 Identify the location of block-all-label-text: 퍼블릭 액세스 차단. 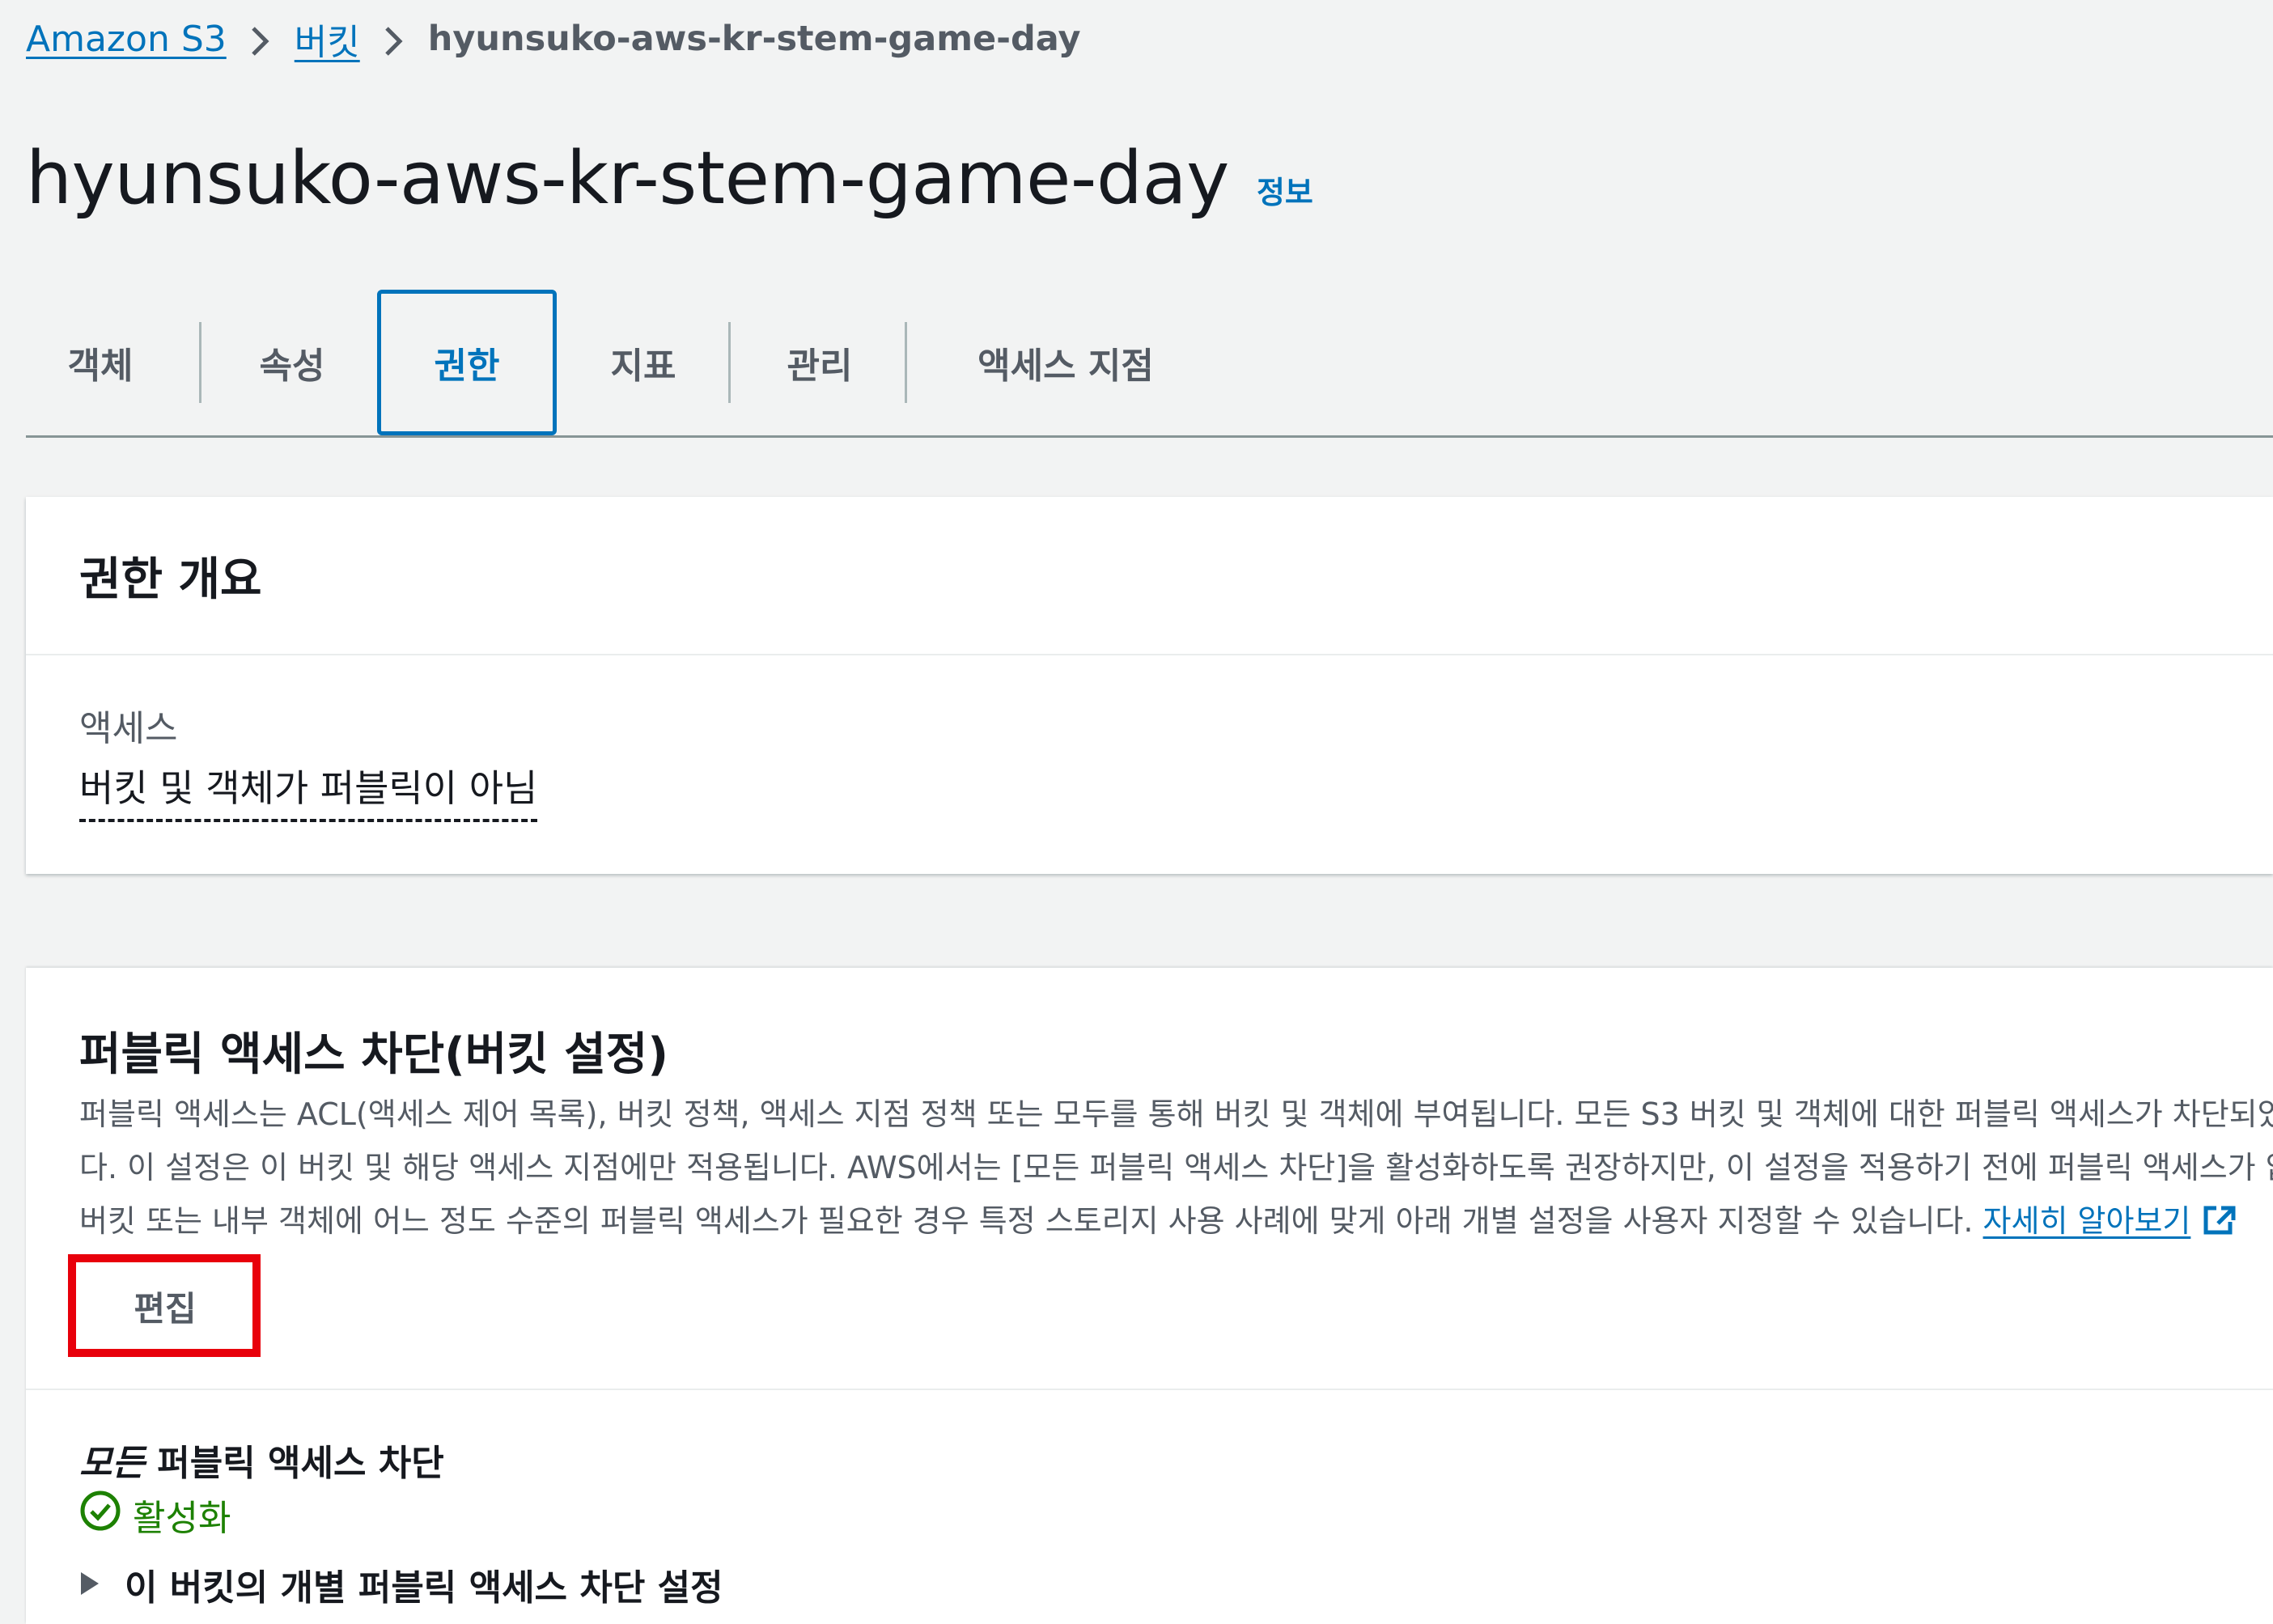
(294, 1463).